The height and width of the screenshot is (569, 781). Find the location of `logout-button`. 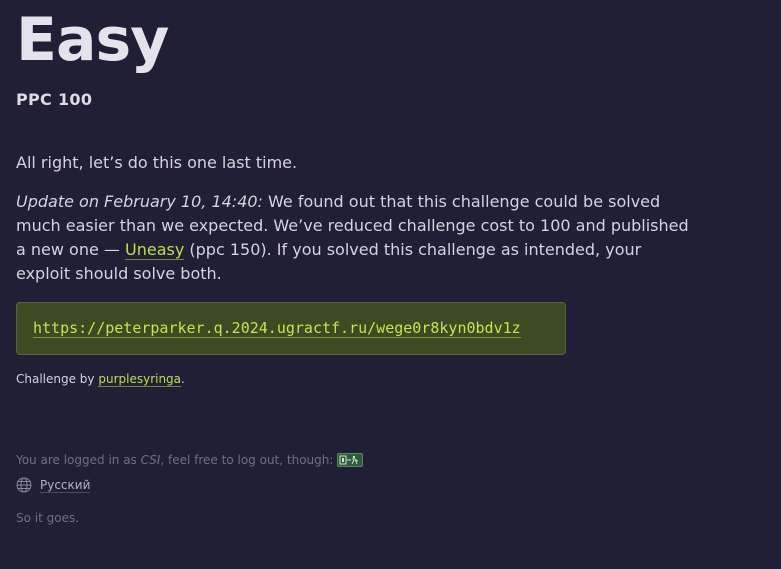

logout-button is located at coordinates (350, 460).